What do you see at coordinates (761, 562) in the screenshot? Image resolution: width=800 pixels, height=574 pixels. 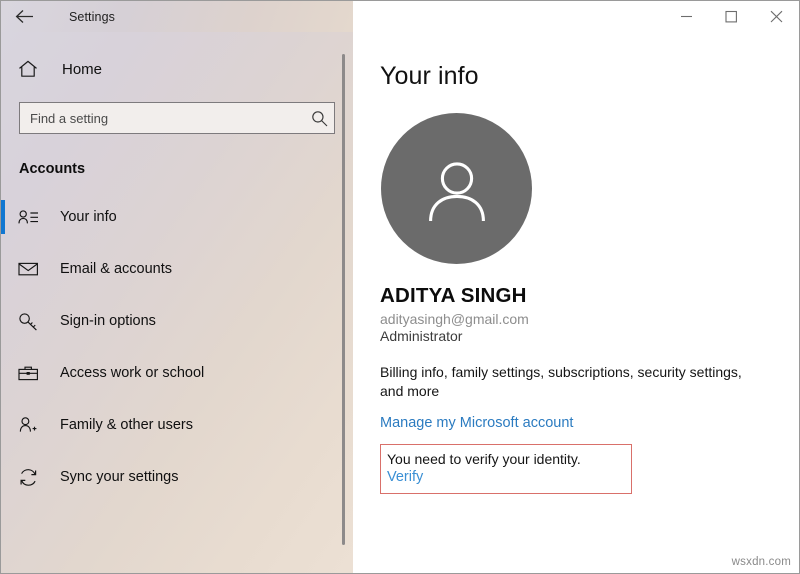 I see `watermark: wsxdn.com` at bounding box center [761, 562].